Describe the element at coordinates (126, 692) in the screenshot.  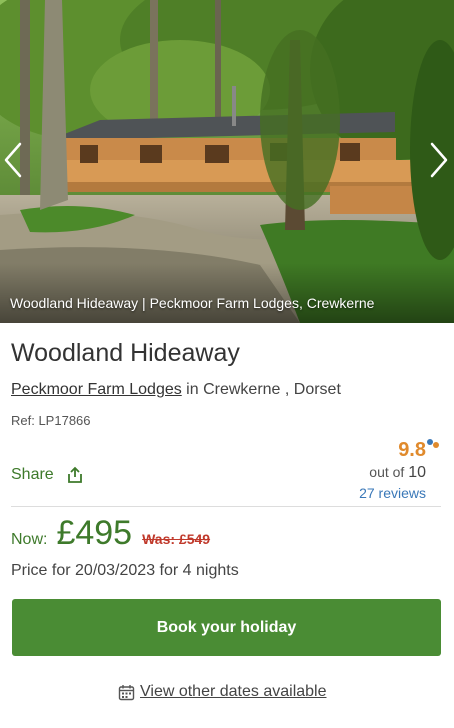
I see `calendar-icon` at that location.